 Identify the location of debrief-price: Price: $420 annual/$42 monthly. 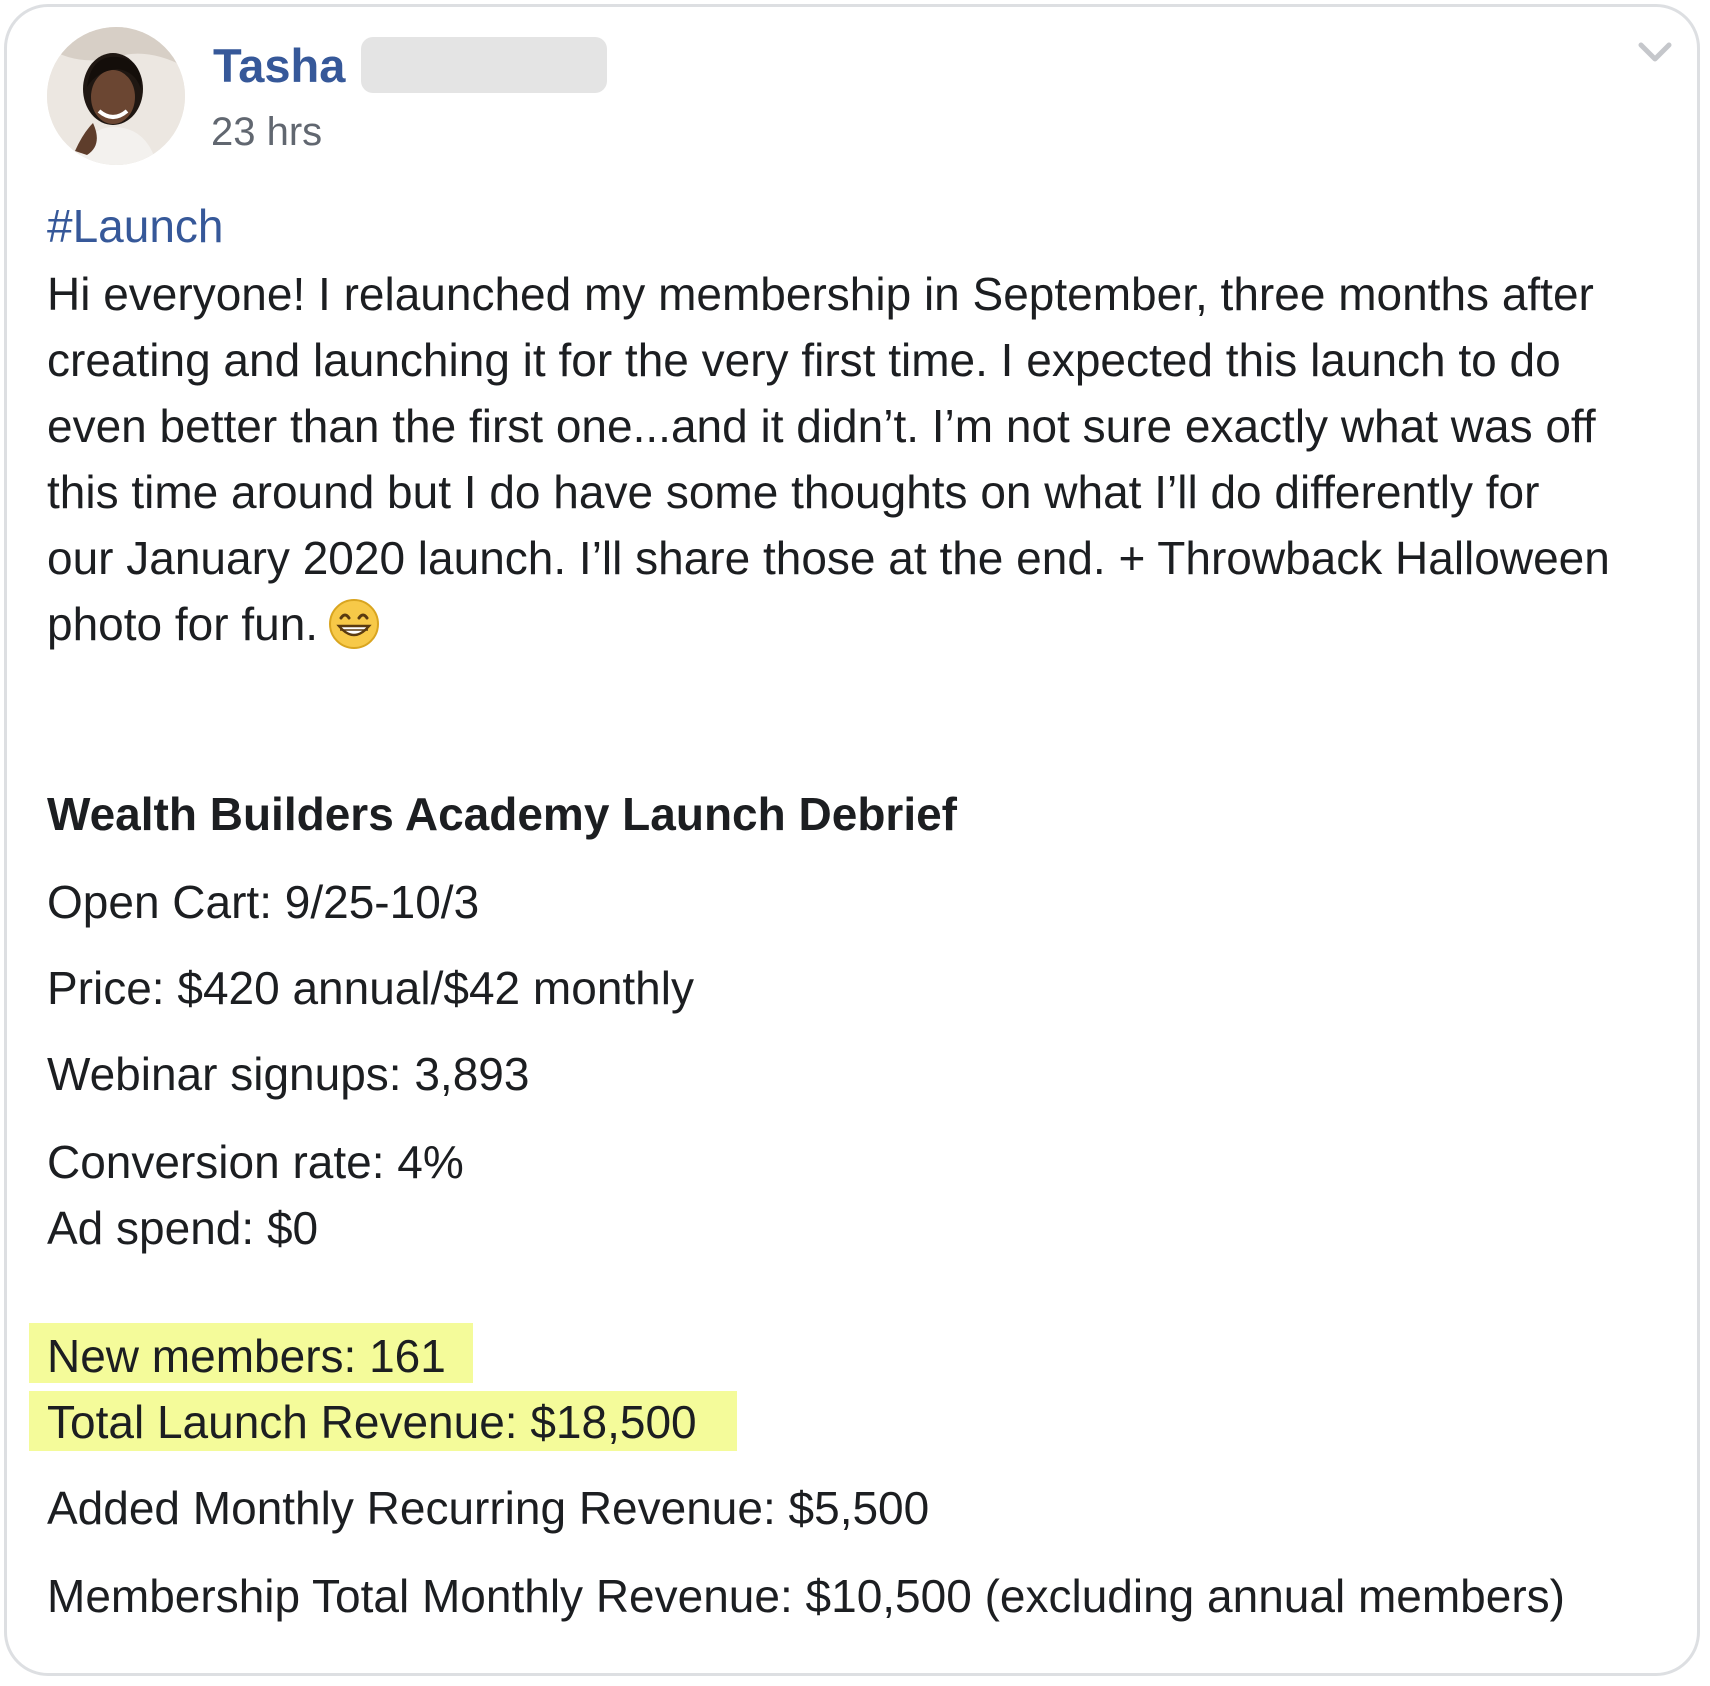
(370, 988).